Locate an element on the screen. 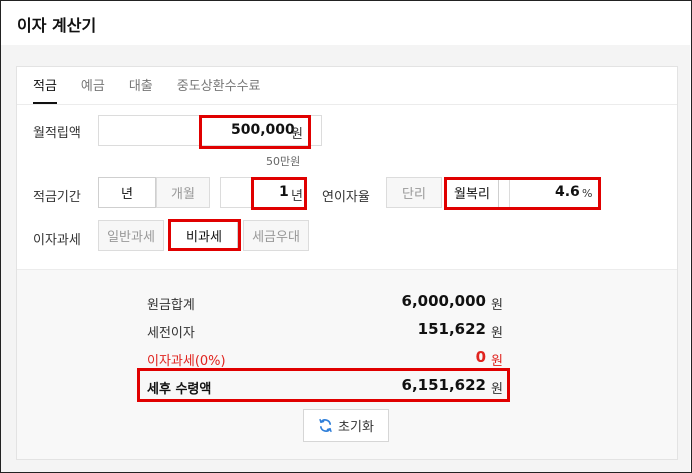 Image resolution: width=692 pixels, height=473 pixels. principal-value: 6,000,000 is located at coordinates (443, 301).